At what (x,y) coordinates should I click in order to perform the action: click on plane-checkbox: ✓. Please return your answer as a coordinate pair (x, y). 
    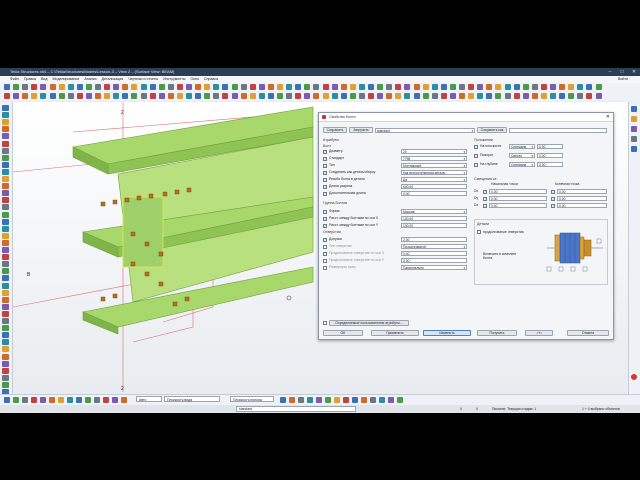
    Looking at the image, I should click on (476, 146).